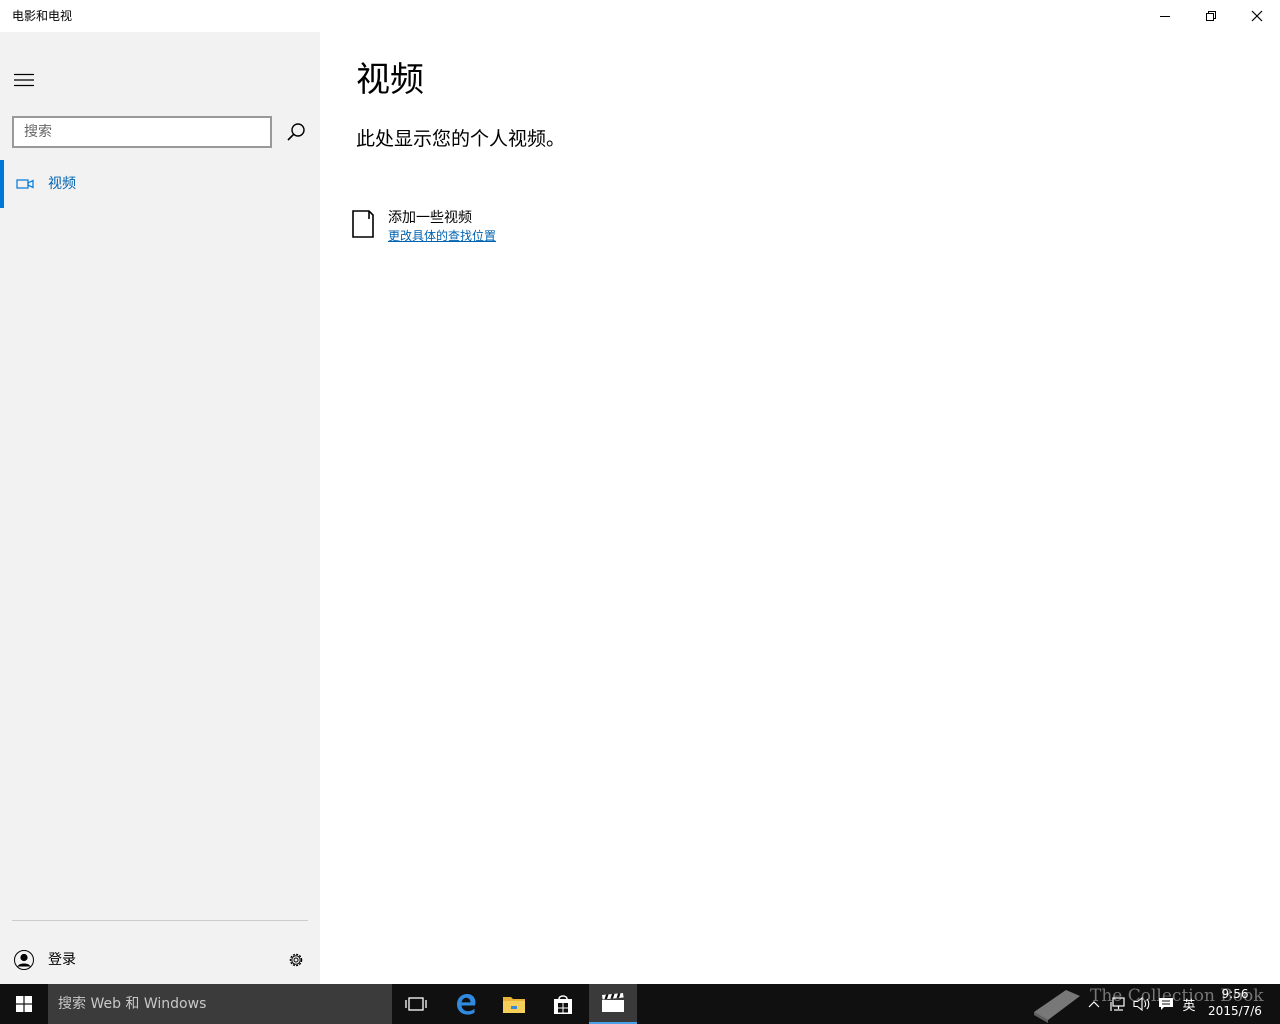  I want to click on movies-tv-taskbar-button, so click(613, 1004).